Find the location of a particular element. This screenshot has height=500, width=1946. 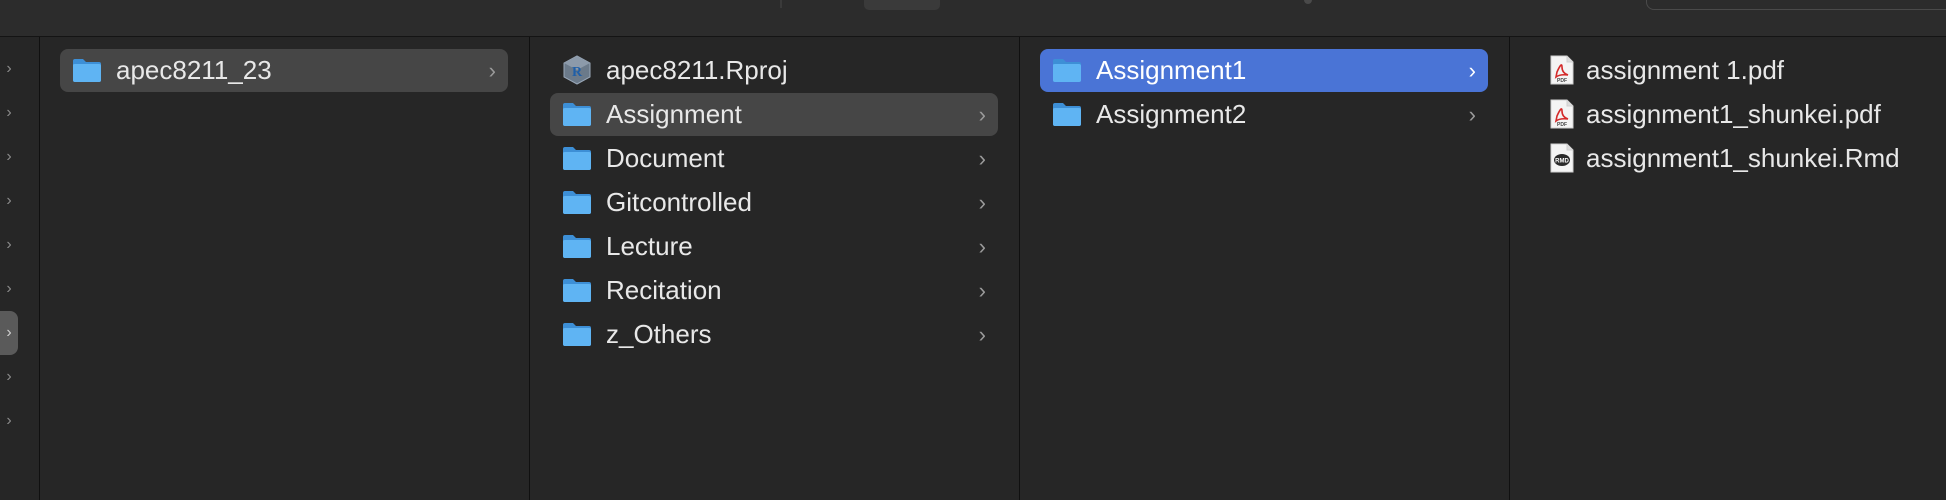

folder-row: Assignment2 › is located at coordinates (1264, 114).